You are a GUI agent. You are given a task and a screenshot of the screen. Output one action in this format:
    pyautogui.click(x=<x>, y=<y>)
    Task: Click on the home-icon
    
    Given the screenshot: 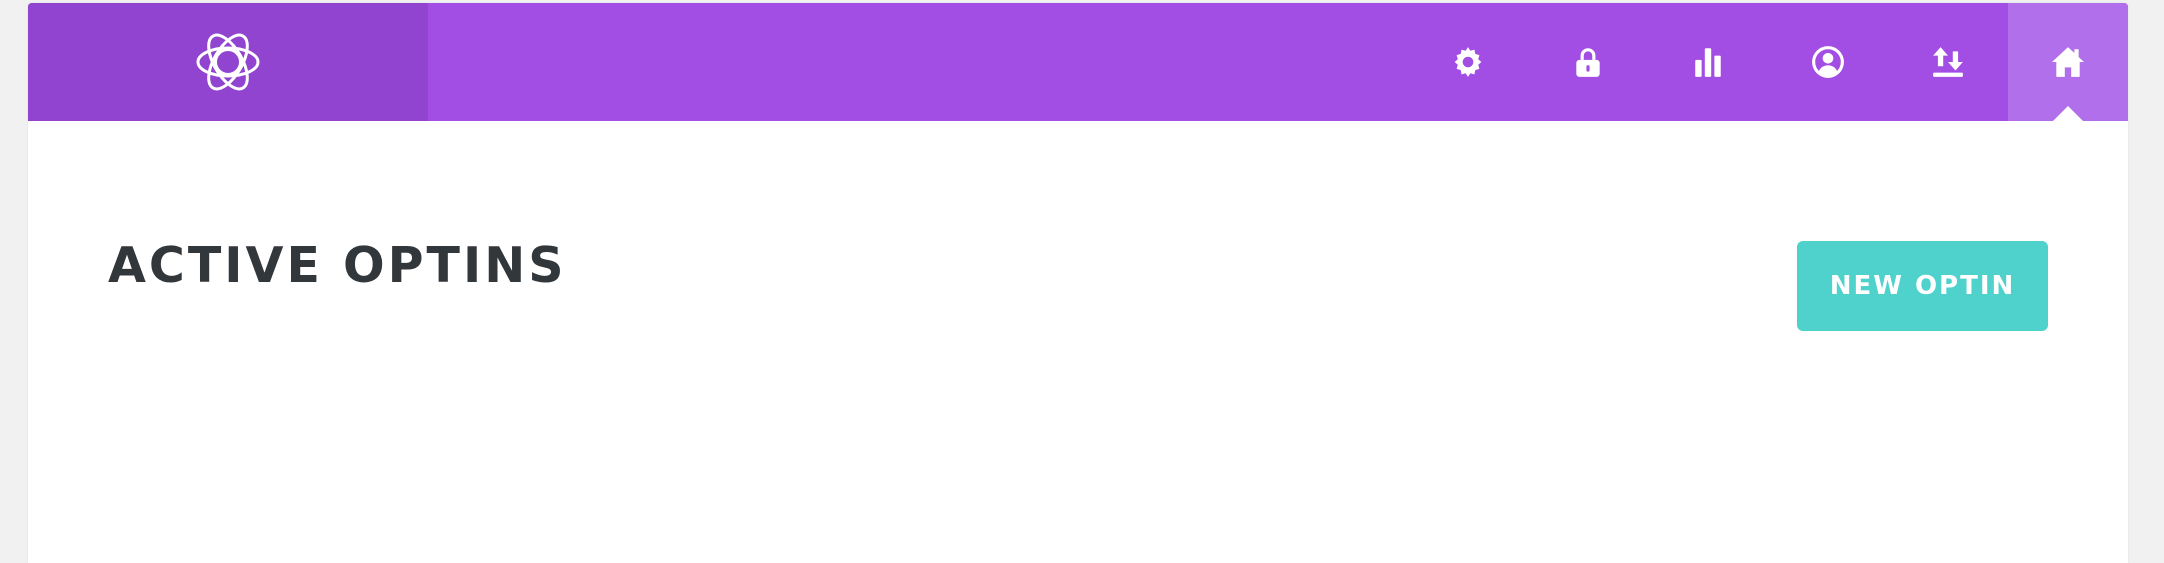 What is the action you would take?
    pyautogui.click(x=2068, y=62)
    